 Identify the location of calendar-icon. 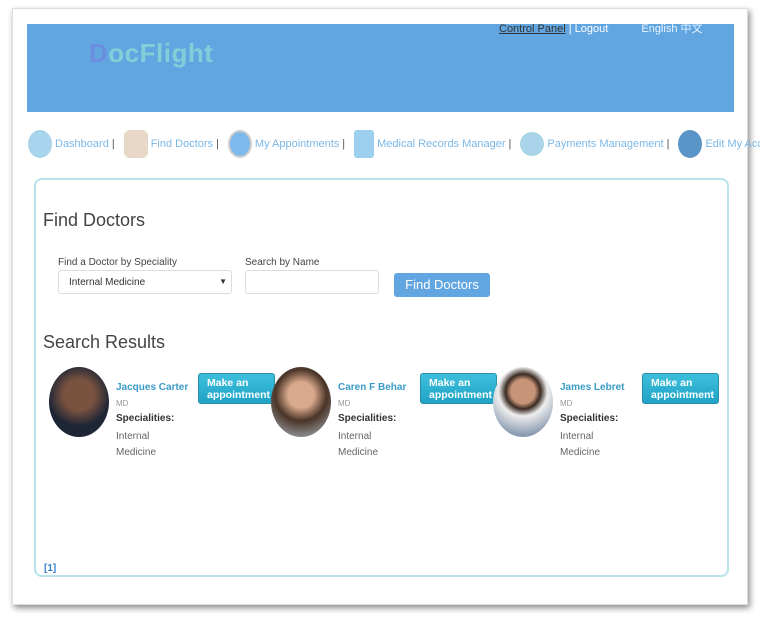
(364, 144).